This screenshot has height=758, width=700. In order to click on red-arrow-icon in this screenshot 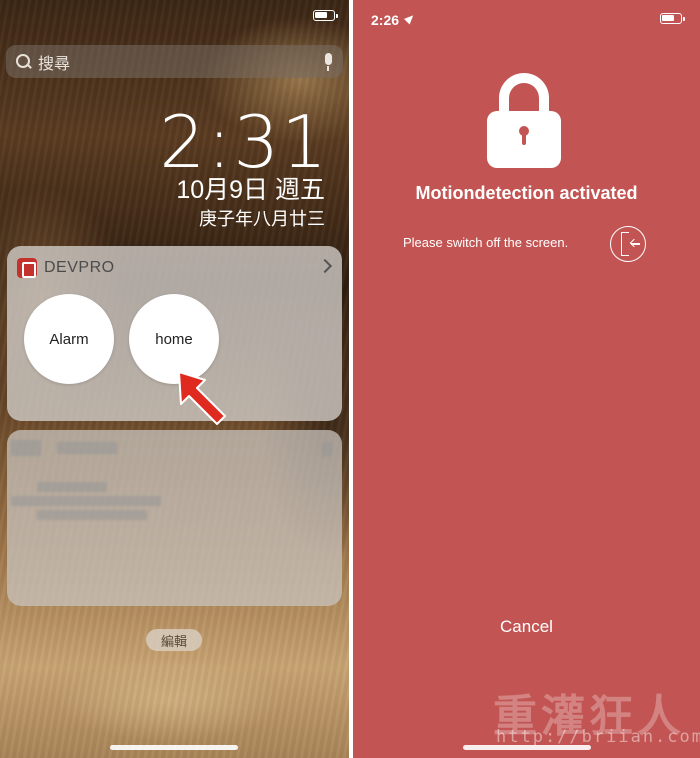, I will do `click(202, 398)`.